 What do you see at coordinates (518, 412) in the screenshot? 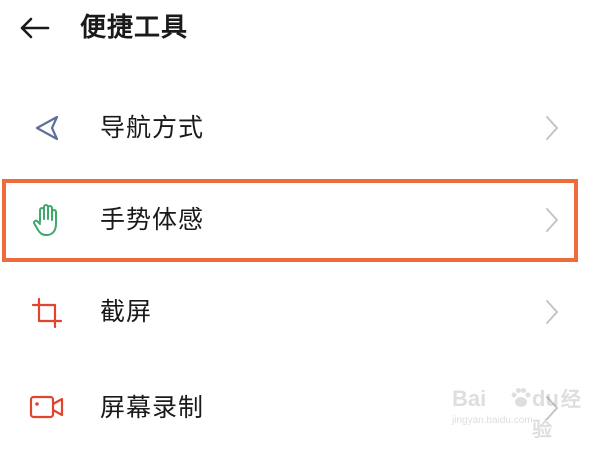
I see `watermark: Bai du 经验 jingyan.baidu.com` at bounding box center [518, 412].